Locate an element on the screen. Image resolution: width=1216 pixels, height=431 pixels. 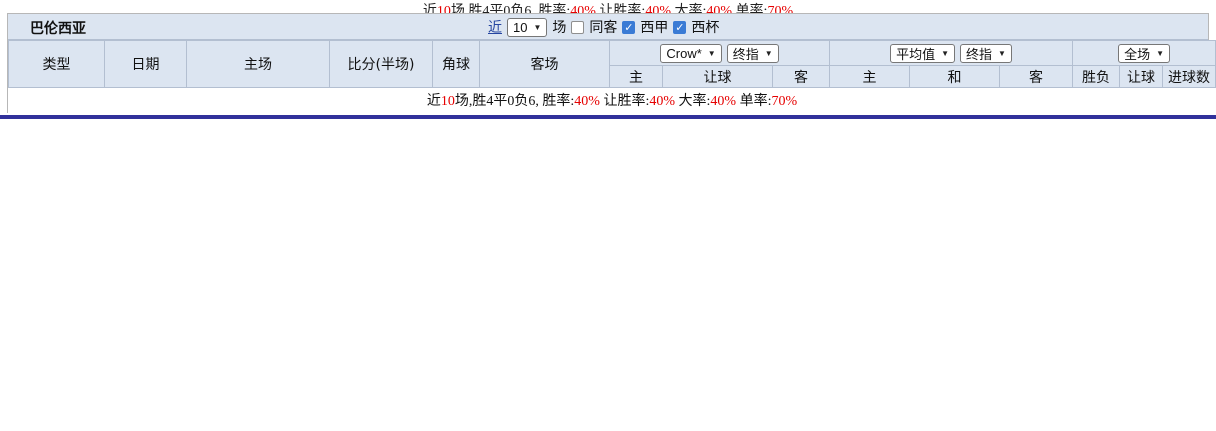
col-header-type: 类型 is located at coordinates (56, 64).